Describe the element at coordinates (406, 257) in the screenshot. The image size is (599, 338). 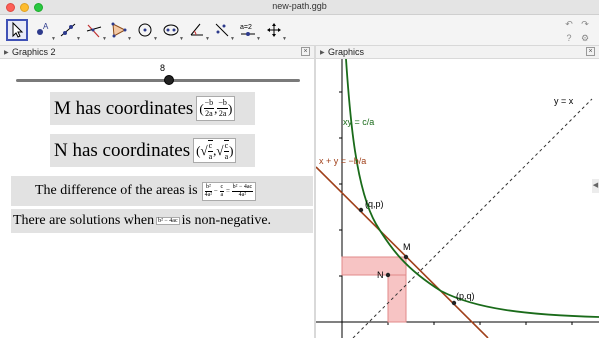
I see `point-m` at that location.